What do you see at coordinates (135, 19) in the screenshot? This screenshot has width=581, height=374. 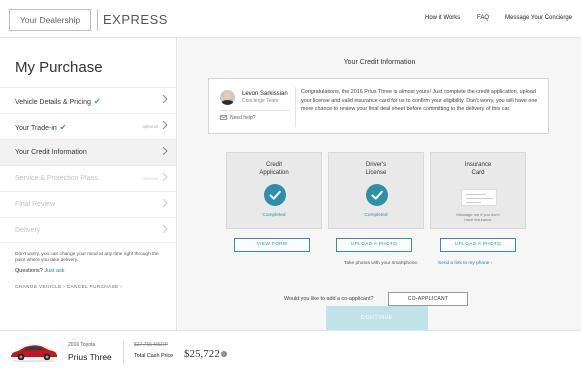 I see `express-logo: EXPRESS` at bounding box center [135, 19].